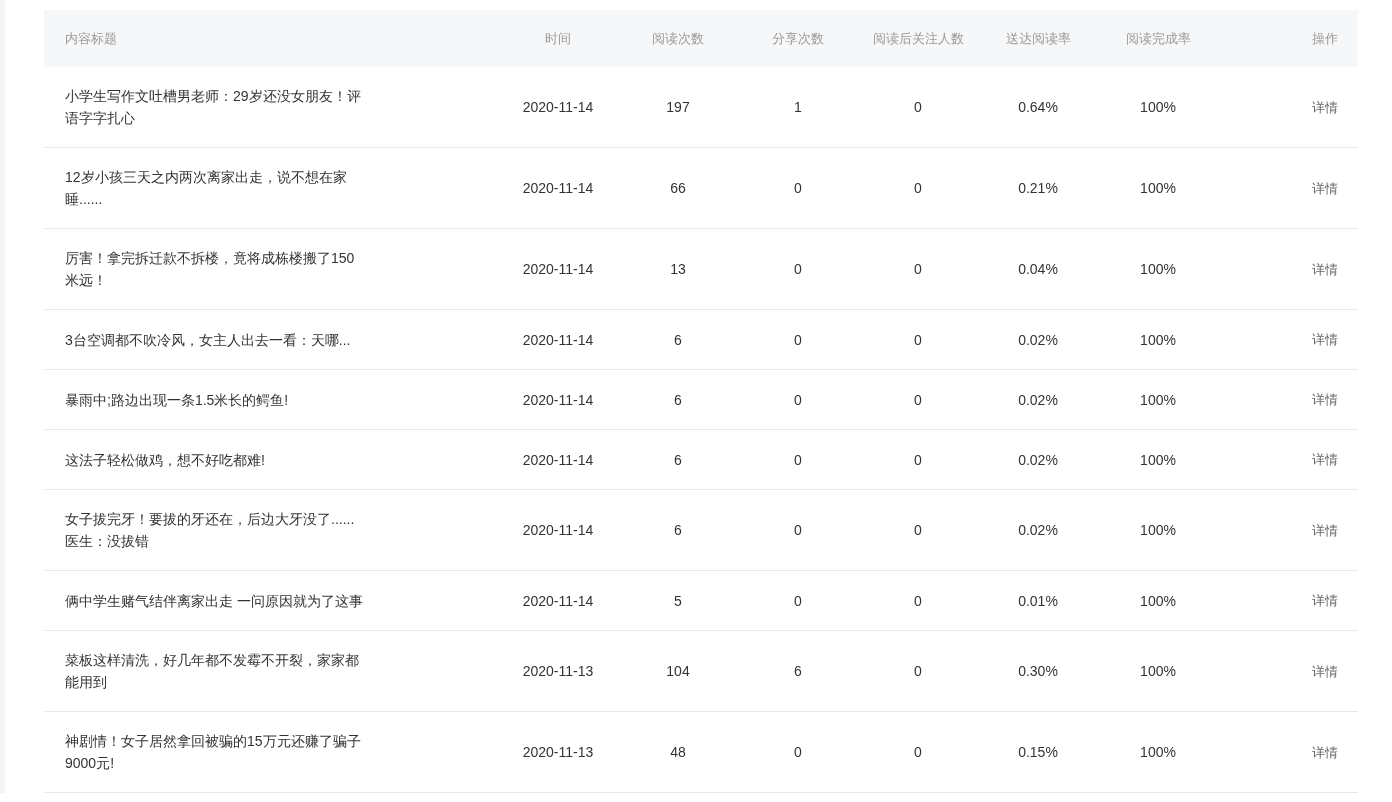 Image resolution: width=1392 pixels, height=802 pixels. I want to click on article-title: 小学生写作文吐槽男老师：29岁还没女朋友！评语字字扎心, so click(213, 107).